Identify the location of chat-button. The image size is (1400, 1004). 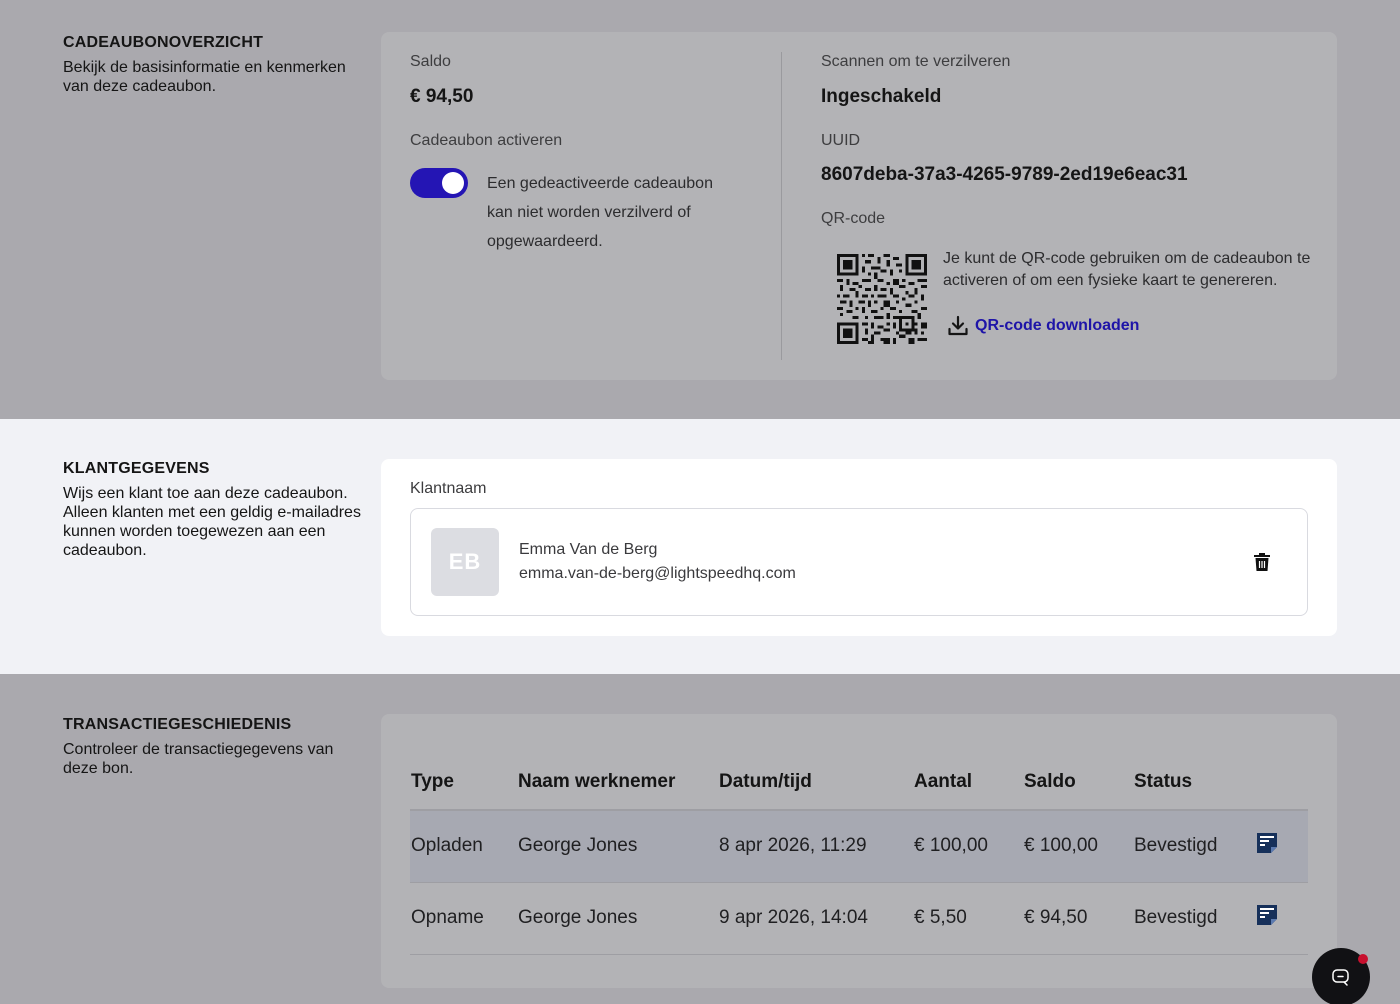
(1341, 976).